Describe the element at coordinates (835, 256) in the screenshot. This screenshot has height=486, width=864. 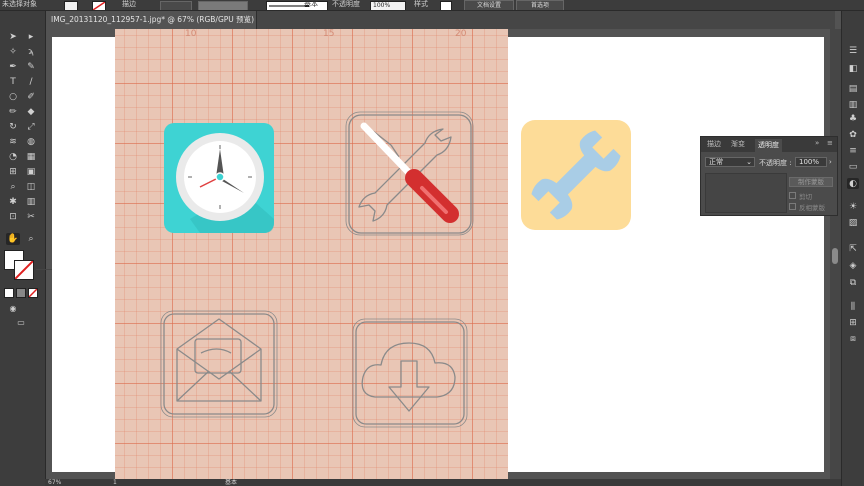
I see `vertical-scroll-thumb` at that location.